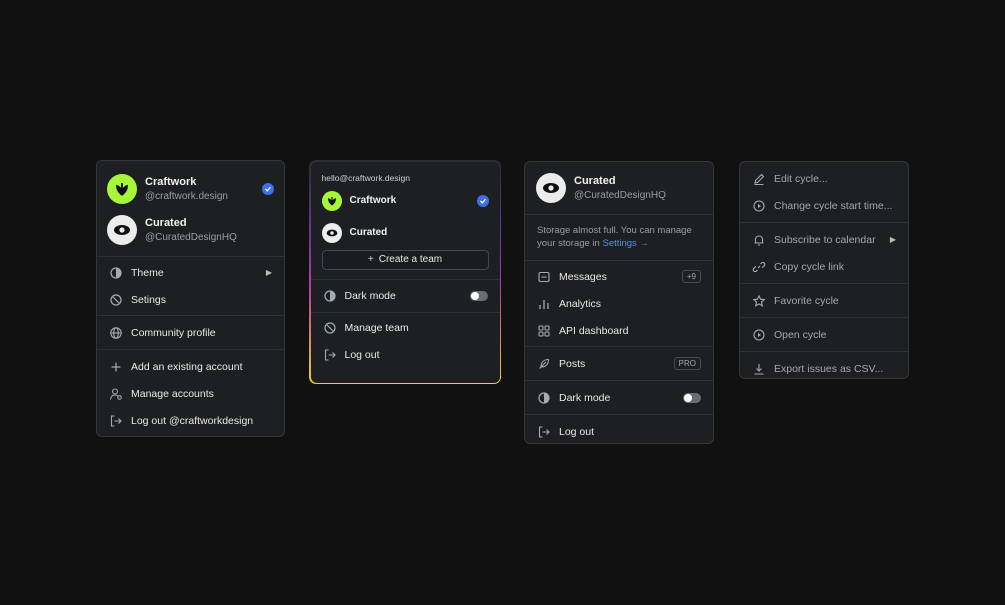  What do you see at coordinates (373, 200) in the screenshot?
I see `account-name: Craftwork` at bounding box center [373, 200].